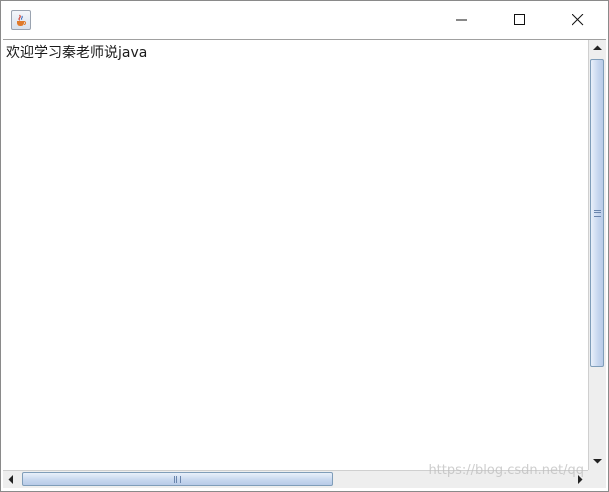 This screenshot has height=492, width=609. I want to click on java-cup-icon, so click(21, 20).